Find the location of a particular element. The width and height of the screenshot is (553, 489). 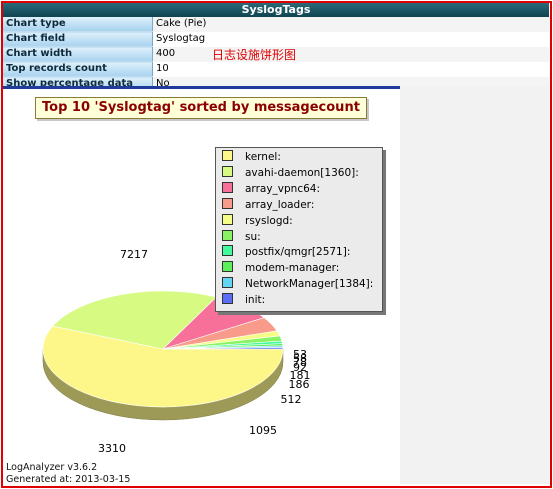

legend-item: array_vpnc64: is located at coordinates (271, 189).